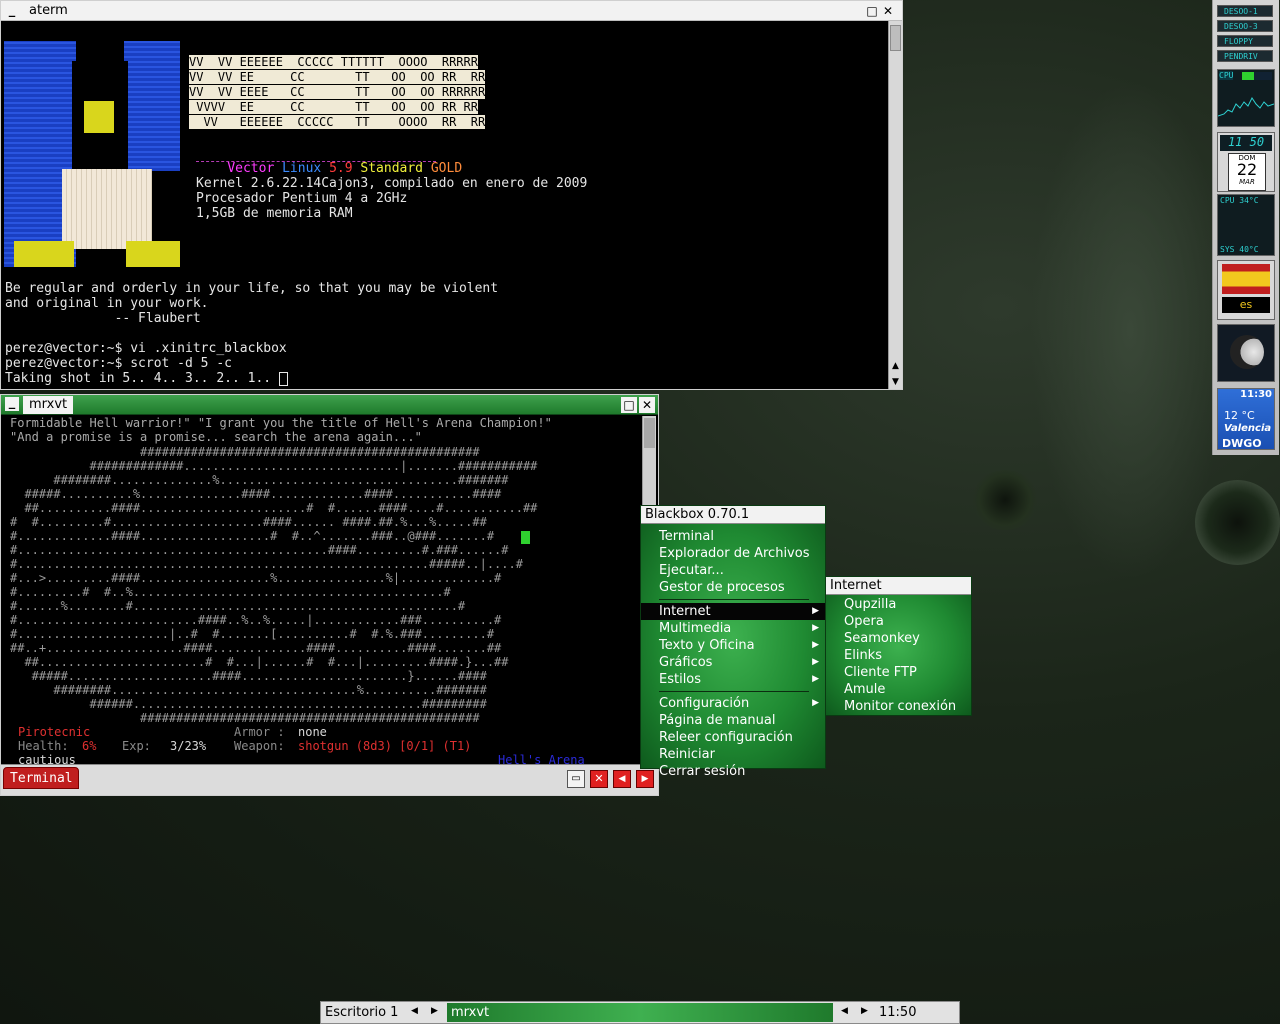 This screenshot has width=1280, height=1024. Describe the element at coordinates (333, 107) in the screenshot. I see `logo-row: VVVV EE CC TT OO OO RR RR` at that location.